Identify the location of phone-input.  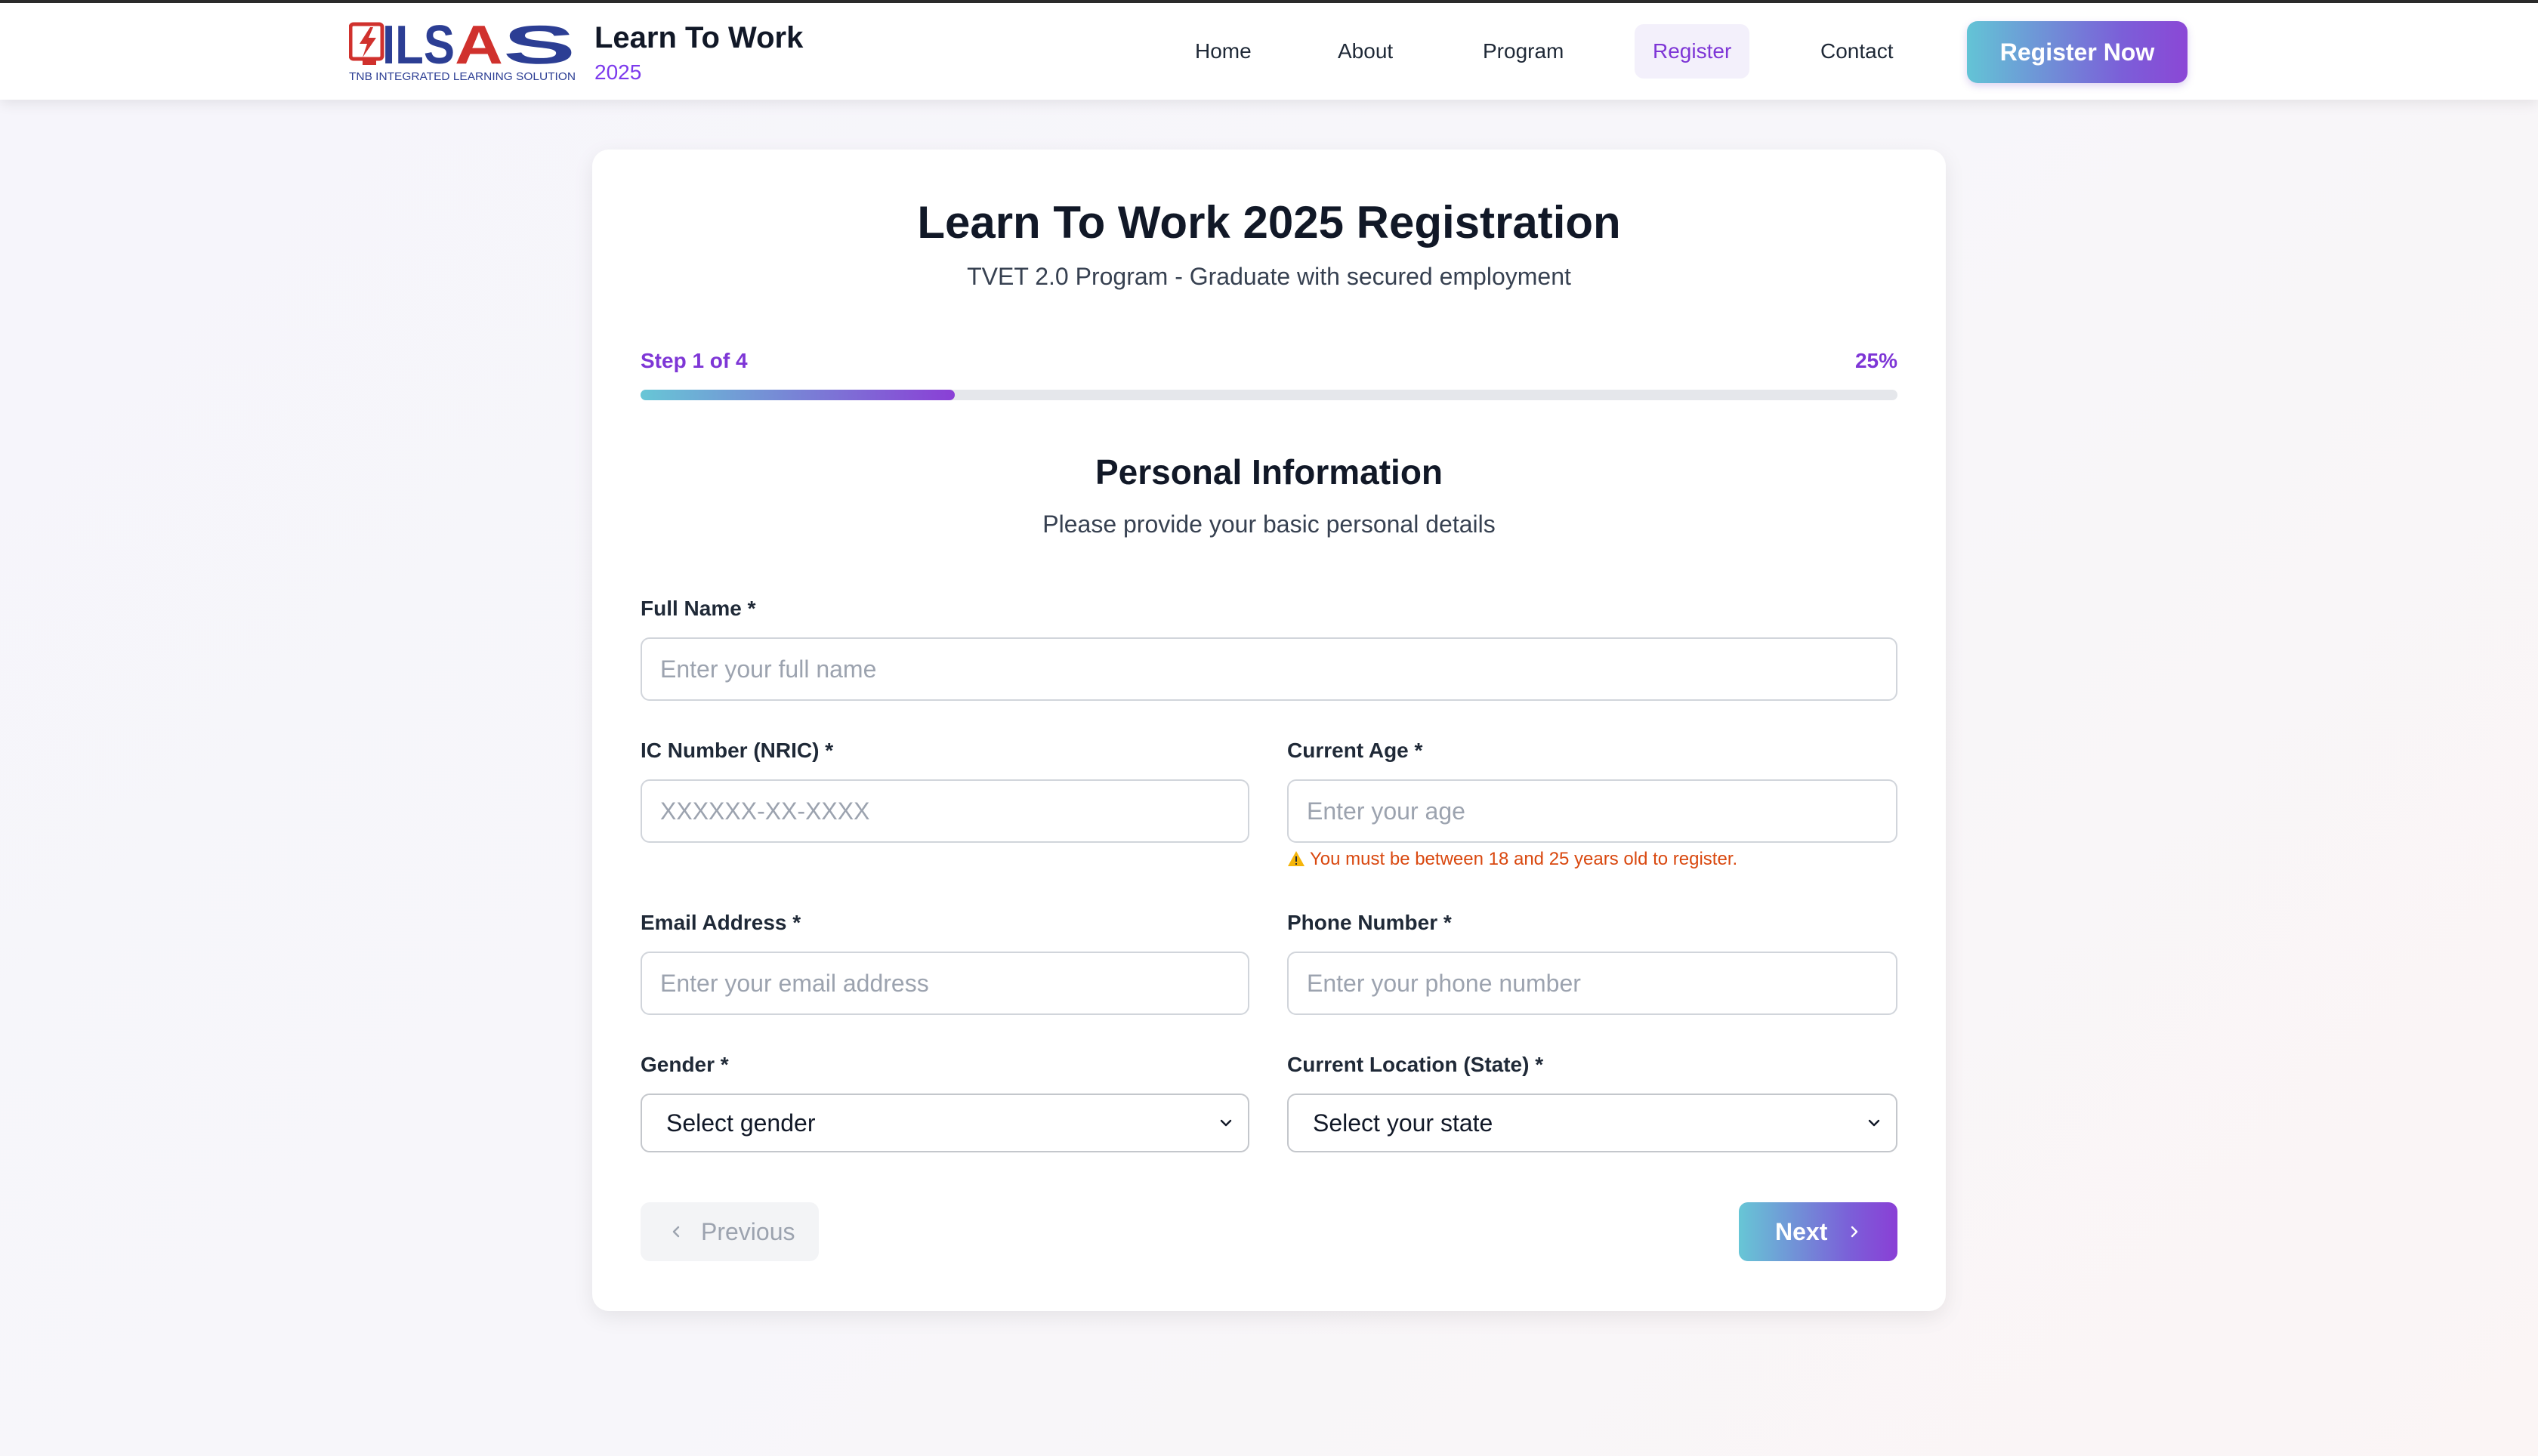
(1592, 983).